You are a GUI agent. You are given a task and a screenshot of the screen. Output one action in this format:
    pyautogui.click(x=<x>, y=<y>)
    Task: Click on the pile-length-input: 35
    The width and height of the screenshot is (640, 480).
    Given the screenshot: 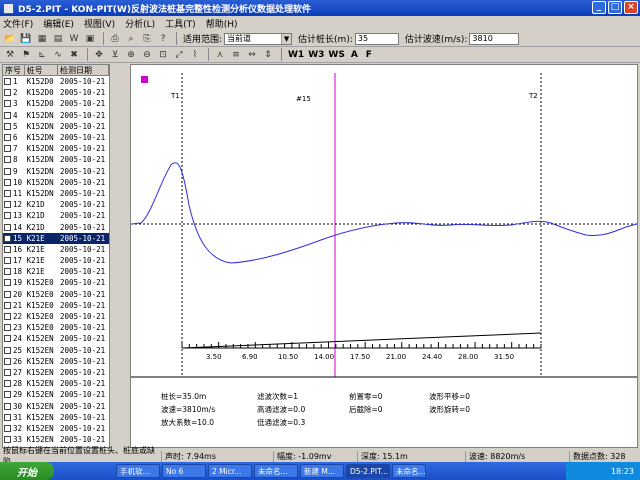 What is the action you would take?
    pyautogui.click(x=376, y=38)
    